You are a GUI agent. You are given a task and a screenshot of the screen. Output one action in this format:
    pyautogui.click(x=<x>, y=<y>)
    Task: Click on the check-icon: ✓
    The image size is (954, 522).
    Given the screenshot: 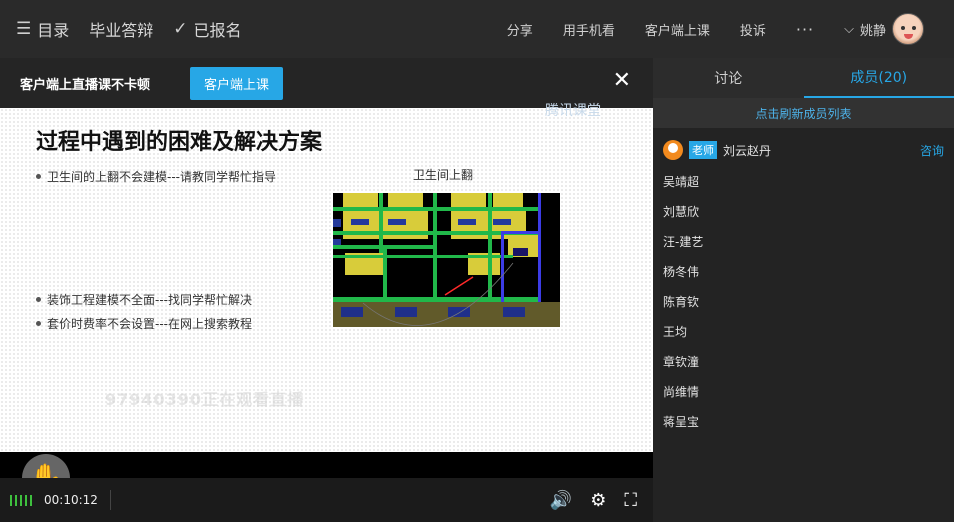 What is the action you would take?
    pyautogui.click(x=180, y=29)
    